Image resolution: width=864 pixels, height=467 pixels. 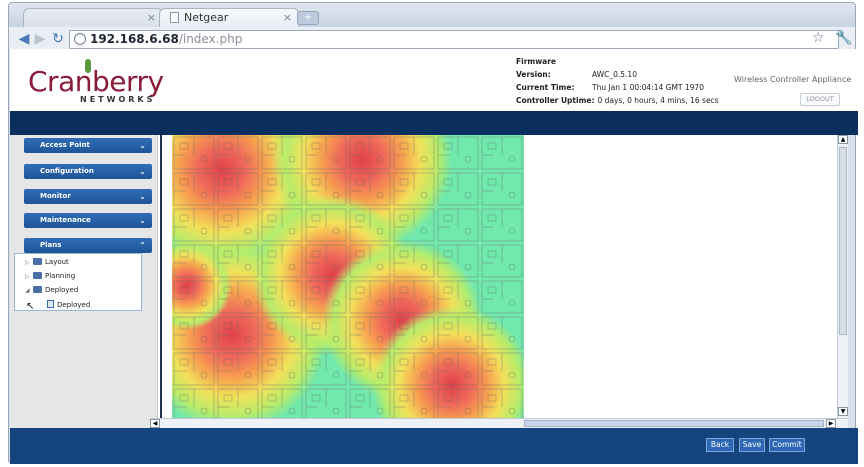 I want to click on uptime-value: 0 days, 0 hours, 4 mins, 16 secs, so click(x=658, y=100).